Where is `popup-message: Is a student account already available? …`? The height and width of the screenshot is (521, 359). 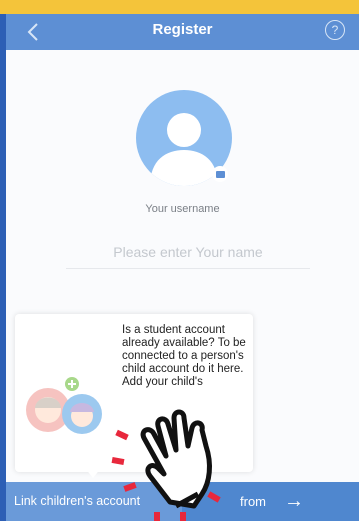
popup-message: Is a student account already available? … is located at coordinates (184, 356).